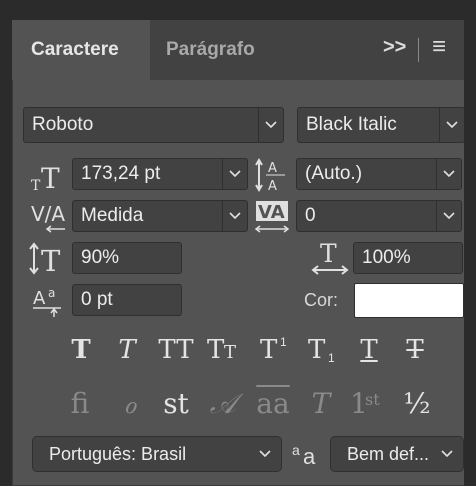  Describe the element at coordinates (331, 358) in the screenshot. I see `subscript-mark: 1` at that location.